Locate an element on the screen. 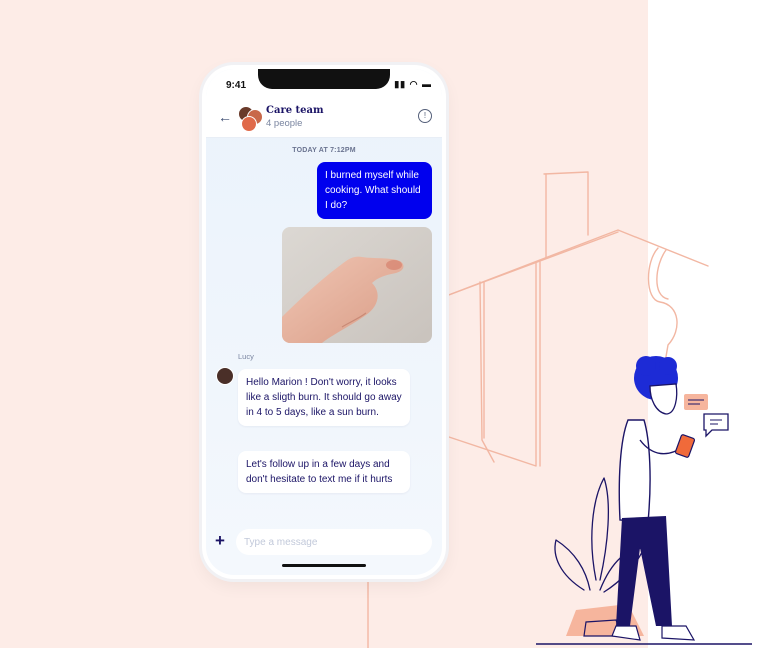 This screenshot has height=648, width=758. plus-icon: + is located at coordinates (220, 541).